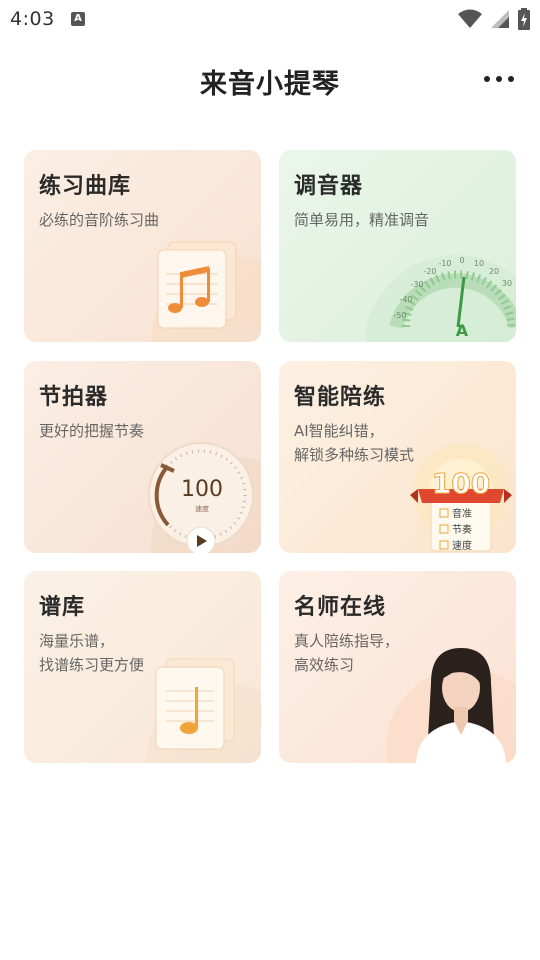 The width and height of the screenshot is (540, 960). What do you see at coordinates (142, 246) in the screenshot?
I see `card-practice-library: 练习曲库 必练的音阶练习曲` at bounding box center [142, 246].